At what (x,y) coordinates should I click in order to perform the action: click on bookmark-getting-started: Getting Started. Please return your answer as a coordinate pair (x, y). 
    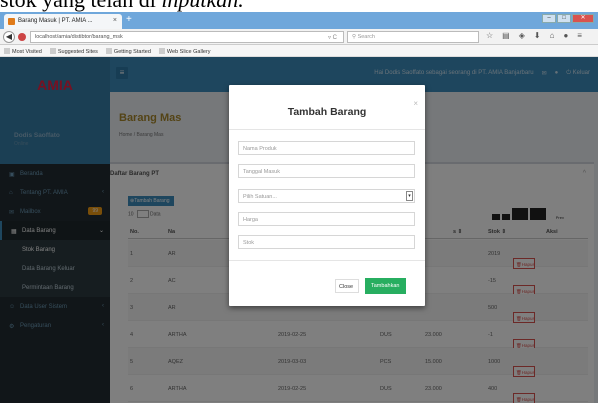
    Looking at the image, I should click on (128, 51).